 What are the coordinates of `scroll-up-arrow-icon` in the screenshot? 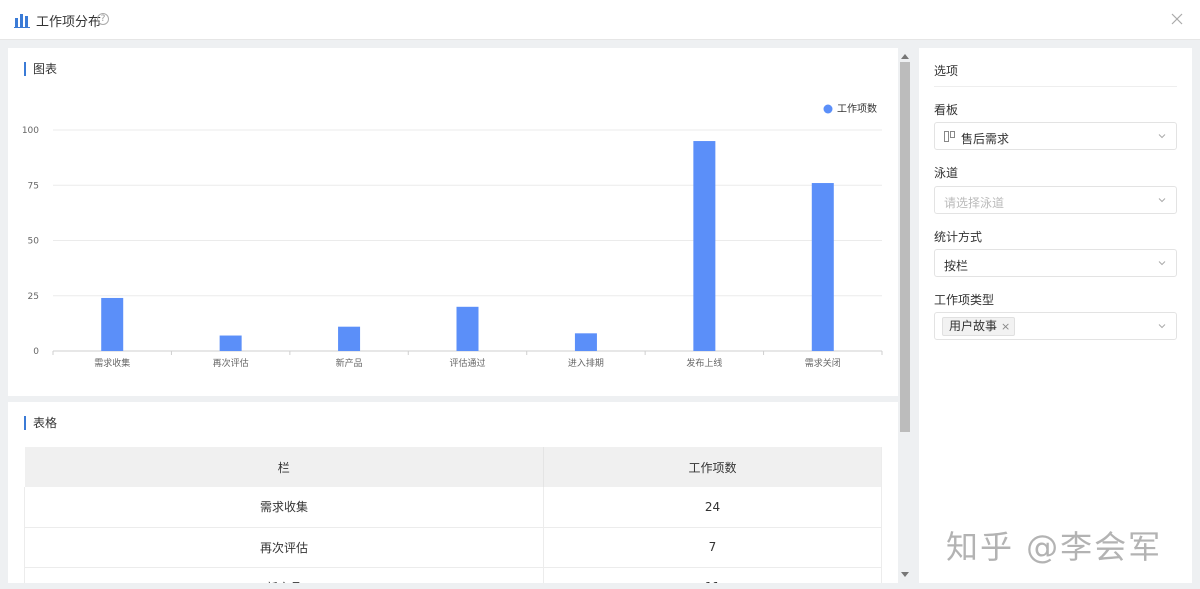 It's located at (905, 56).